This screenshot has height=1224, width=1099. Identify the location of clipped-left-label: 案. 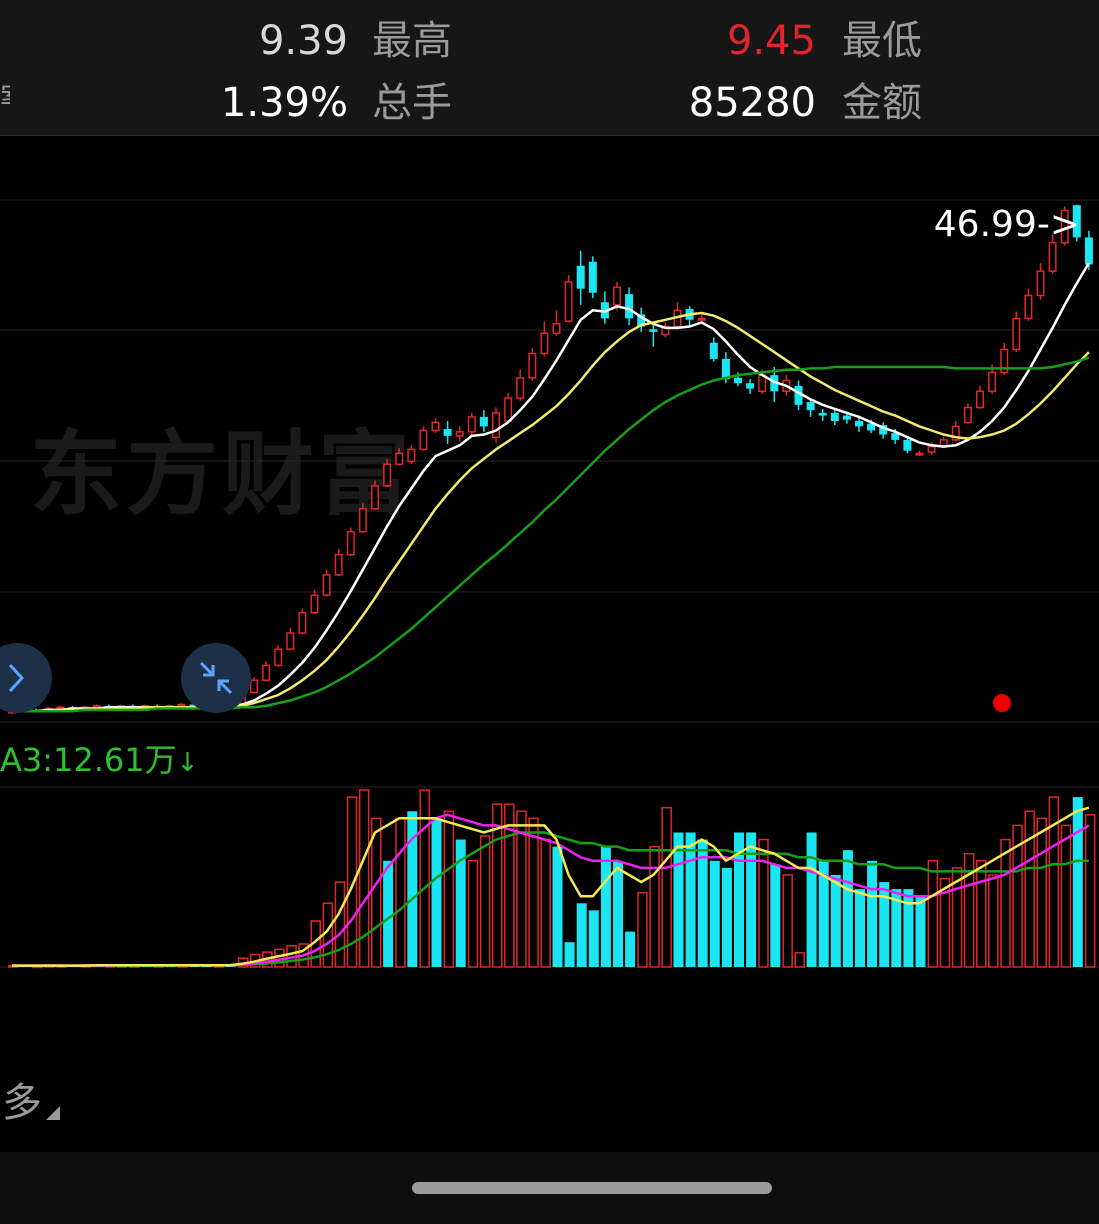
(5, 89).